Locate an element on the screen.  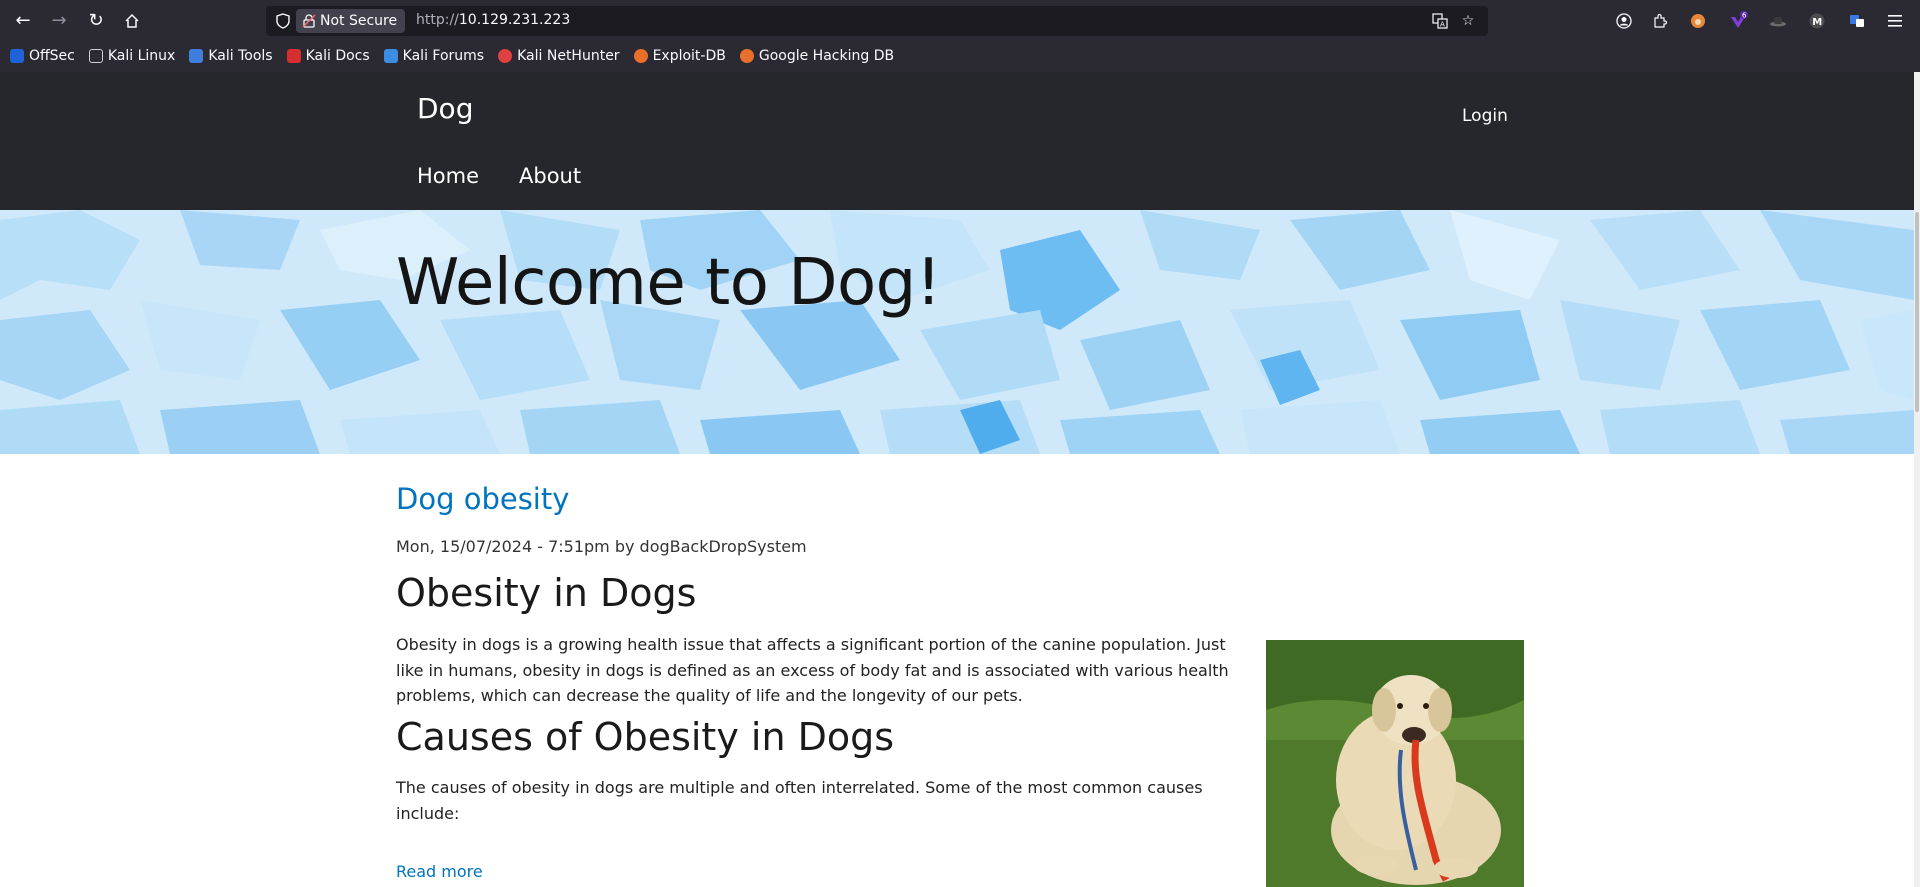
hat-extension-icon is located at coordinates (1778, 21).